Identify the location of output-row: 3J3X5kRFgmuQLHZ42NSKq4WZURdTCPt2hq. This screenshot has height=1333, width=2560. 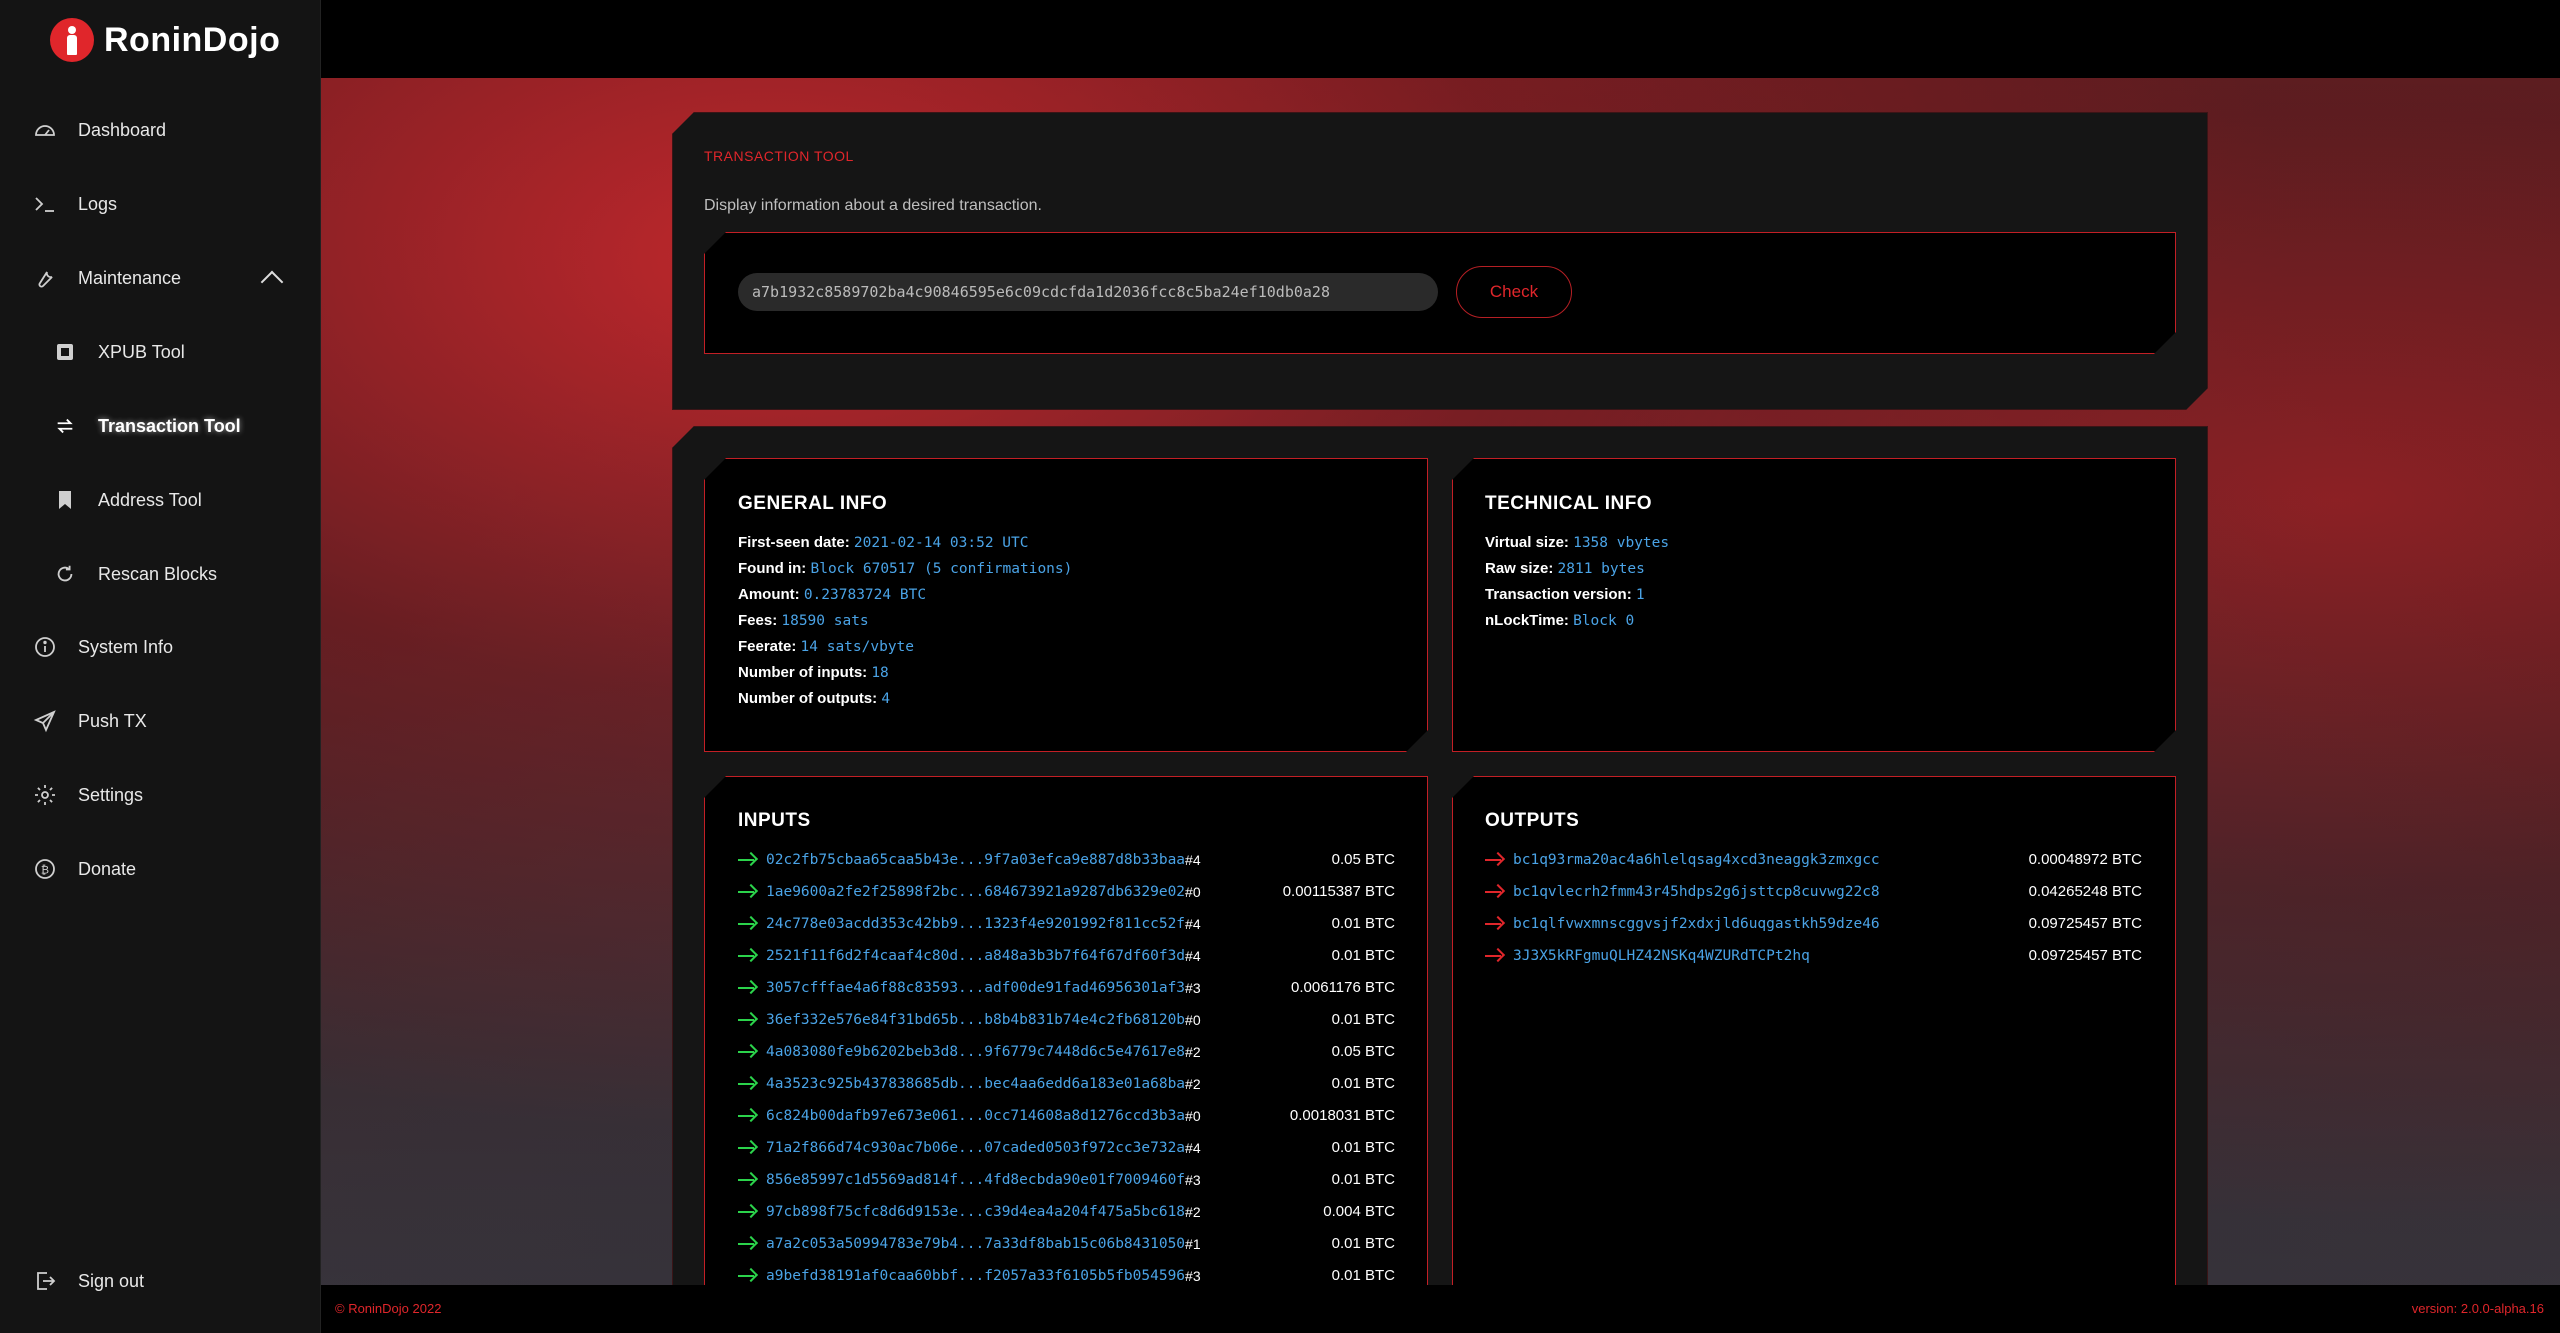
(1647, 956).